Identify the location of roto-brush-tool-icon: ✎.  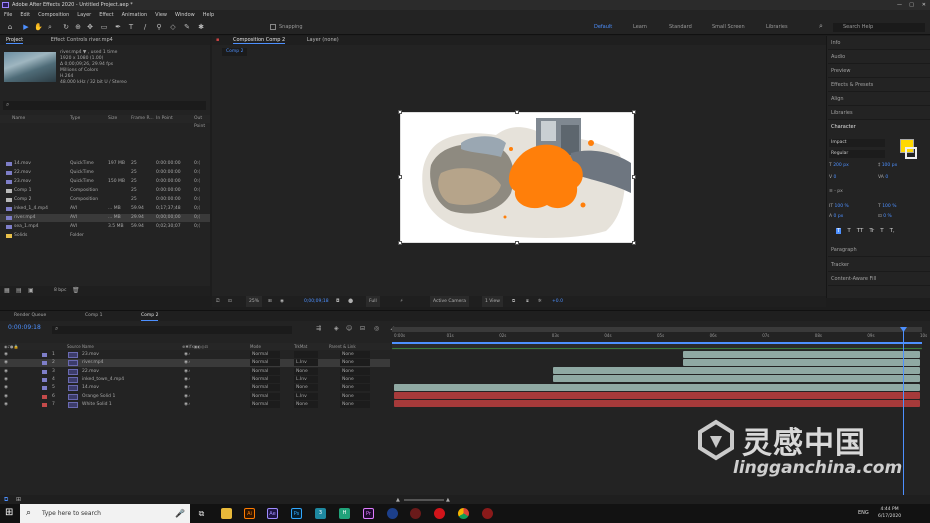
(187, 27).